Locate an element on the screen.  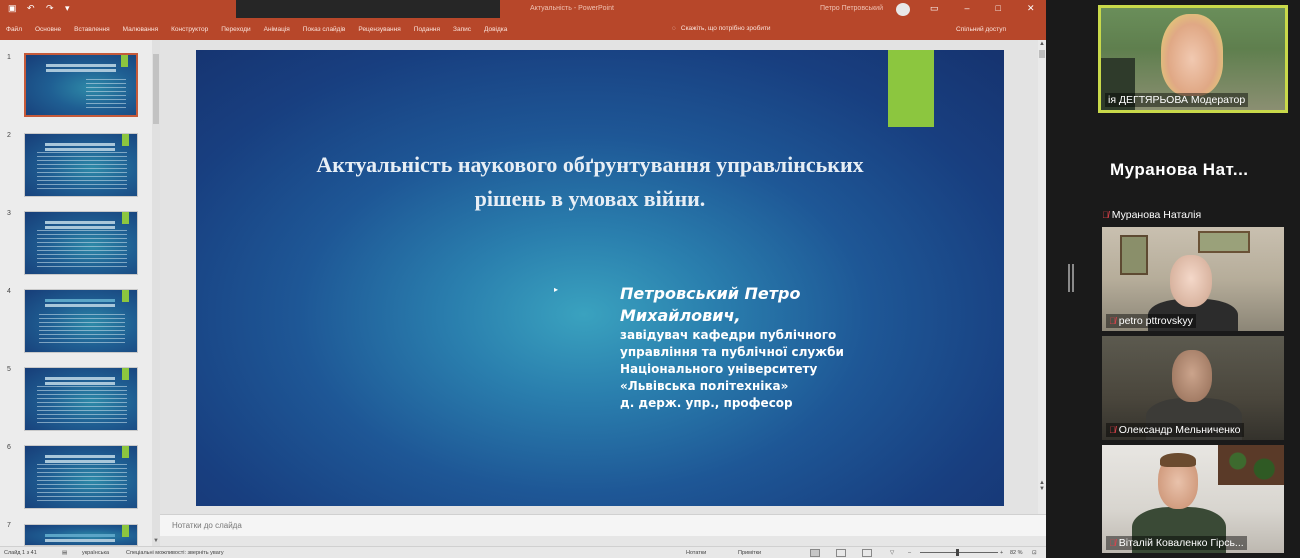
zoom-in-icon: + is located at coordinates (1001, 553).